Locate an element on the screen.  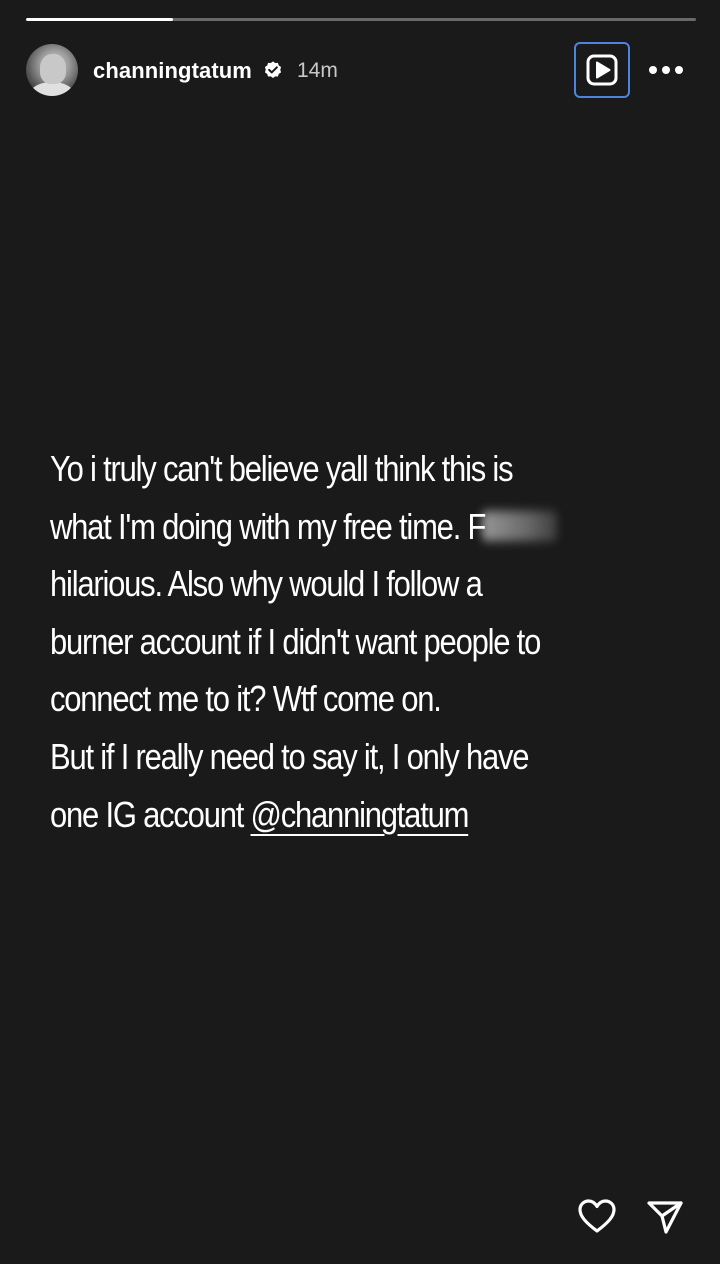
story-text-line: hilarious. Also why would I follow a is located at coordinates (266, 584).